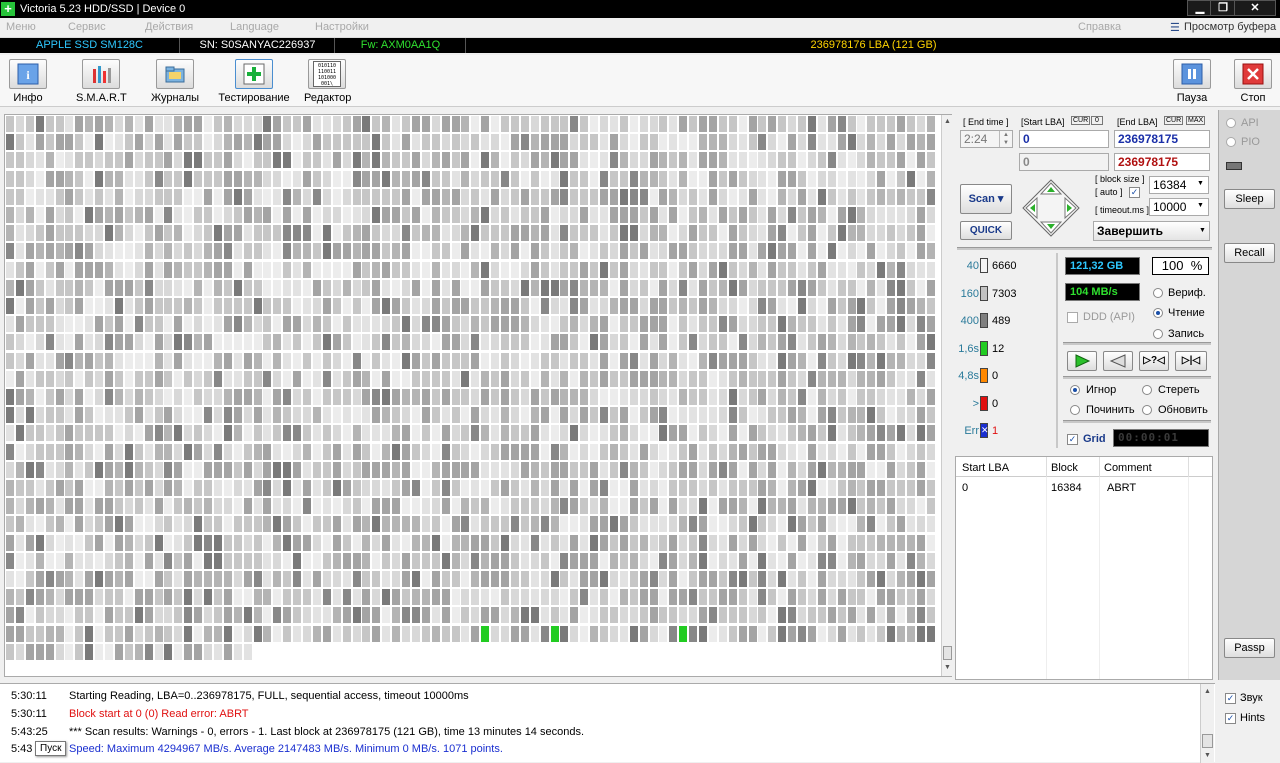 The height and width of the screenshot is (763, 1280). Describe the element at coordinates (947, 121) in the screenshot. I see `scroll-up-icon: ▲` at that location.